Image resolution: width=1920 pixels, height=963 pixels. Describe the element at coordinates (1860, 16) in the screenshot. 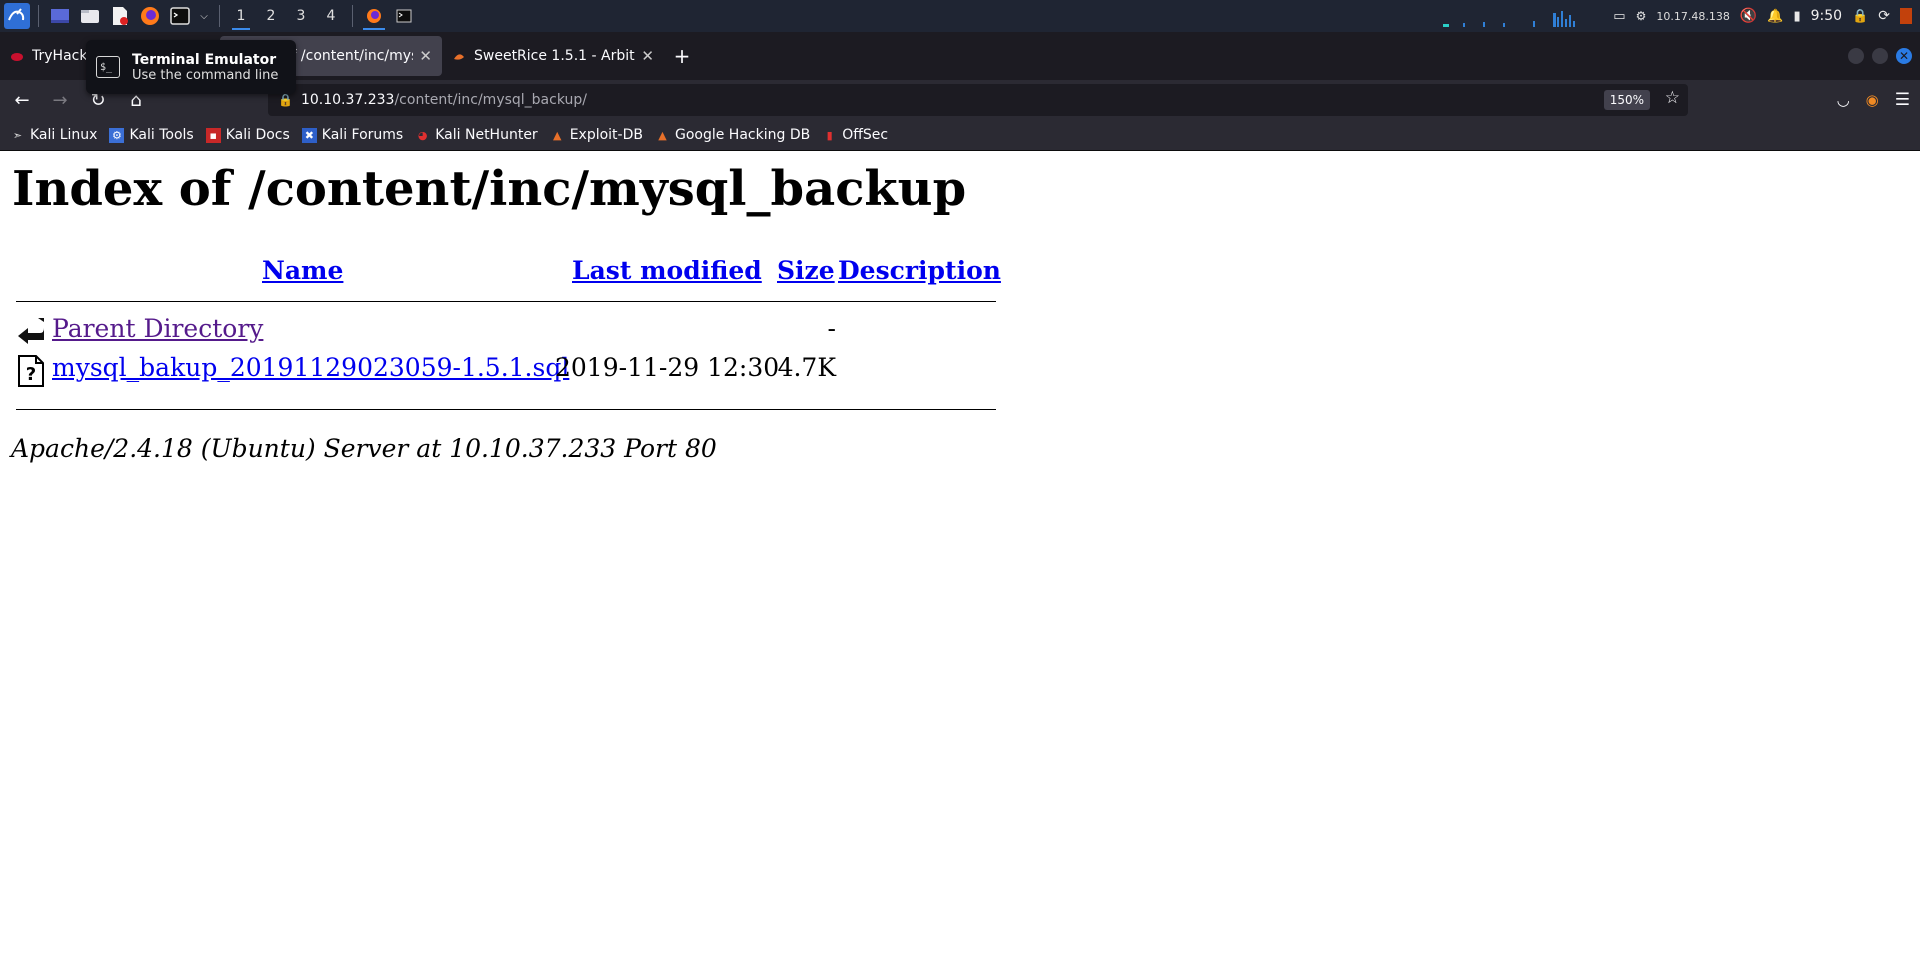

I see `lock-screen-icon: 🔒` at that location.